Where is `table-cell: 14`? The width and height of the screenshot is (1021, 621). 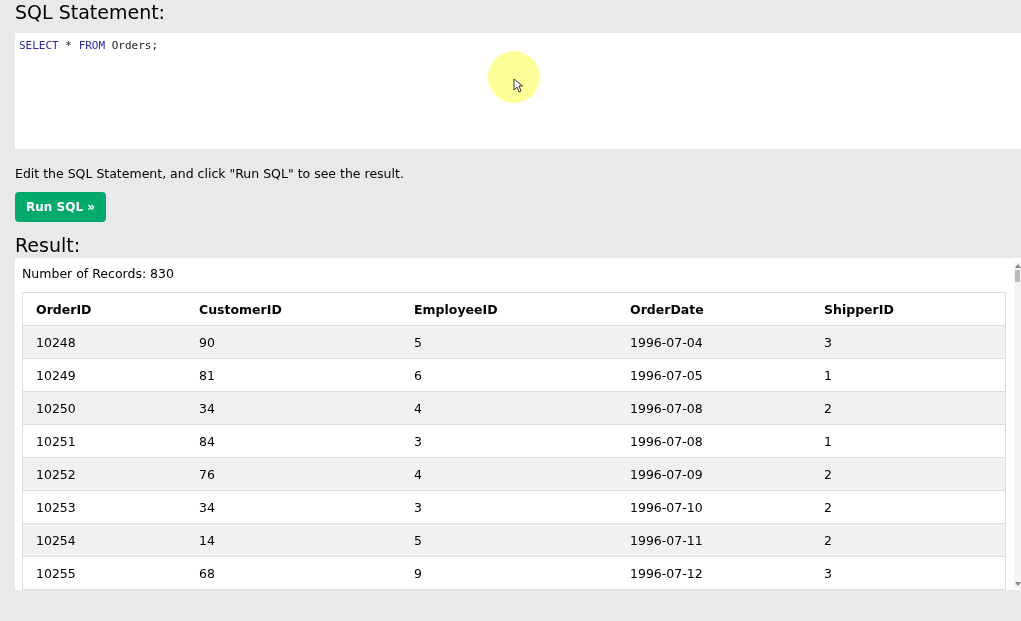
table-cell: 14 is located at coordinates (293, 540).